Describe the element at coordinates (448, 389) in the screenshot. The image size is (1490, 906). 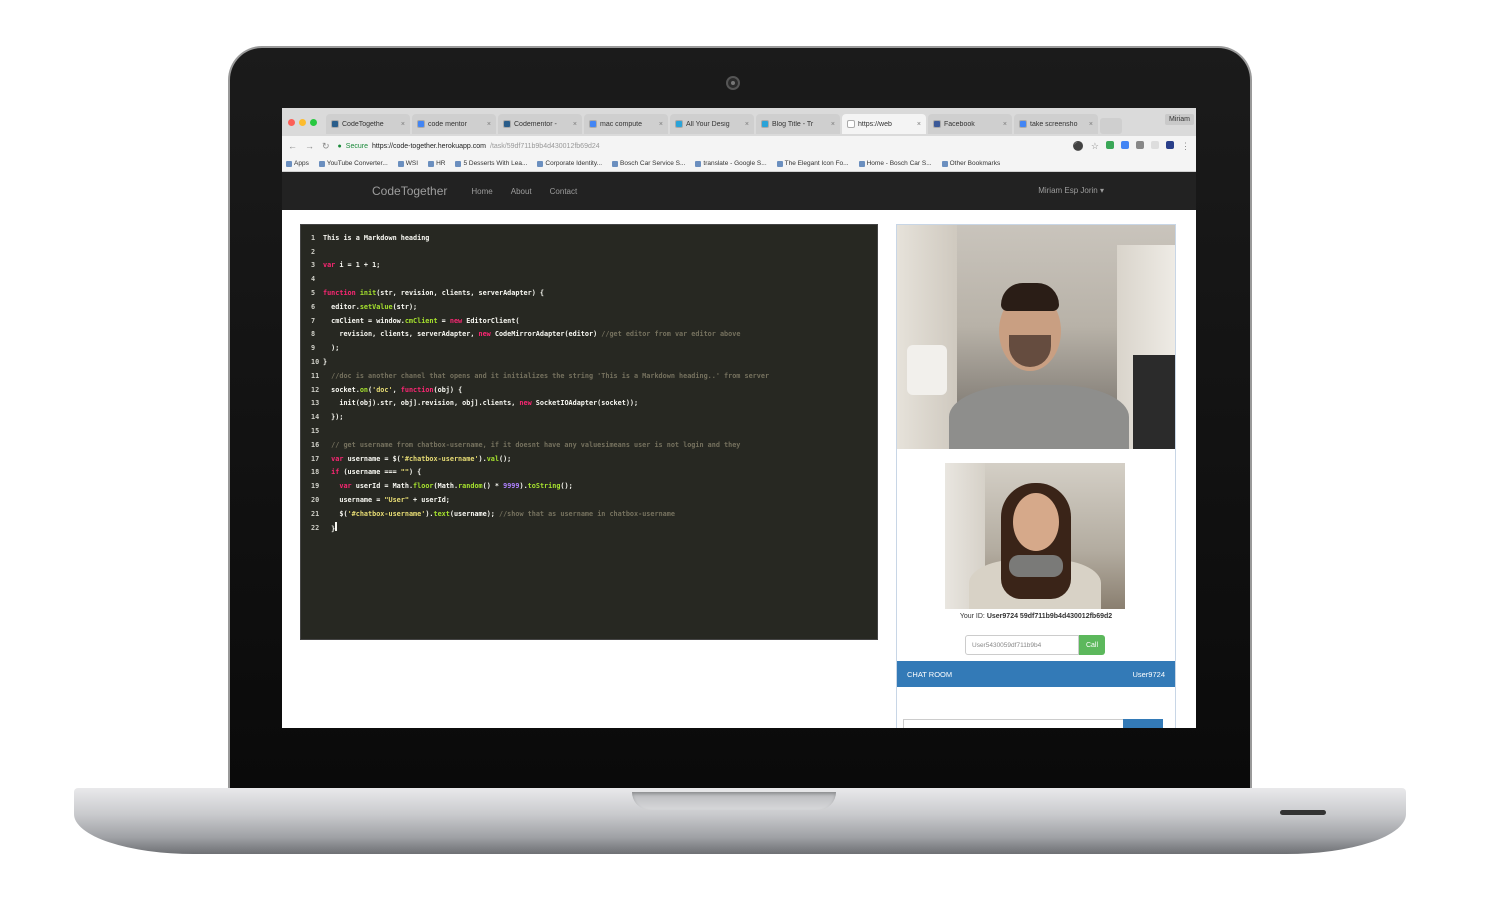
I see `code-token: (obj) {` at that location.